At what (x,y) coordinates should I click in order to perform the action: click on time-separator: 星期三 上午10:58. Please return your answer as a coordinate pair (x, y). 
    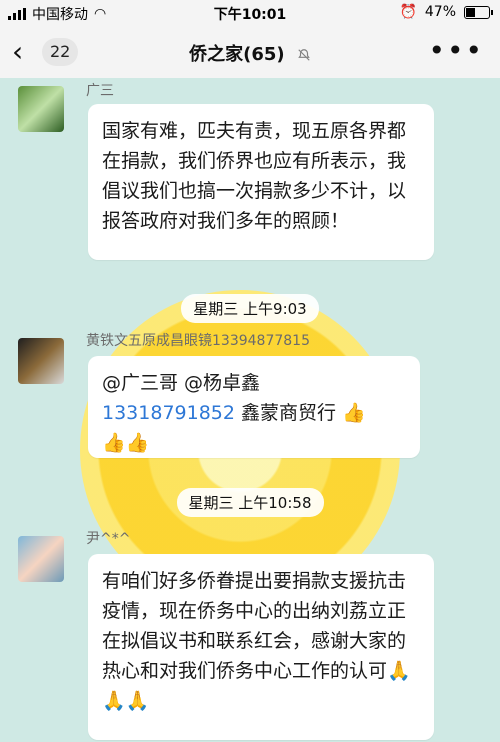
    Looking at the image, I should click on (250, 502).